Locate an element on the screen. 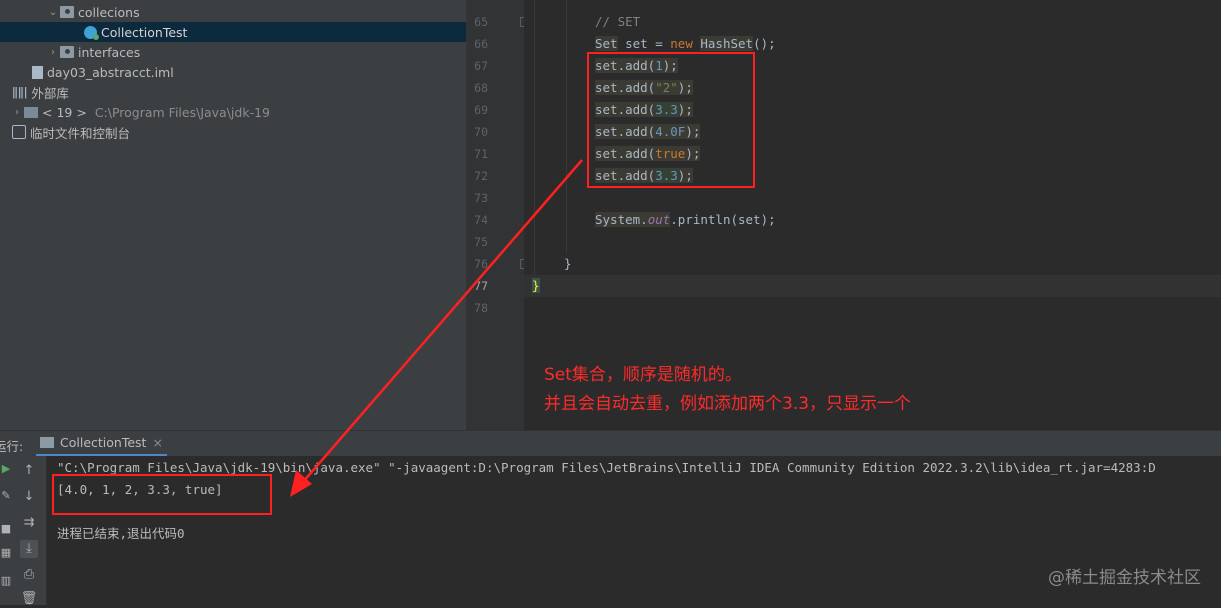 Image resolution: width=1221 pixels, height=608 pixels. annotation-note-line1: Set集合，顺序是随机的。 is located at coordinates (643, 375).